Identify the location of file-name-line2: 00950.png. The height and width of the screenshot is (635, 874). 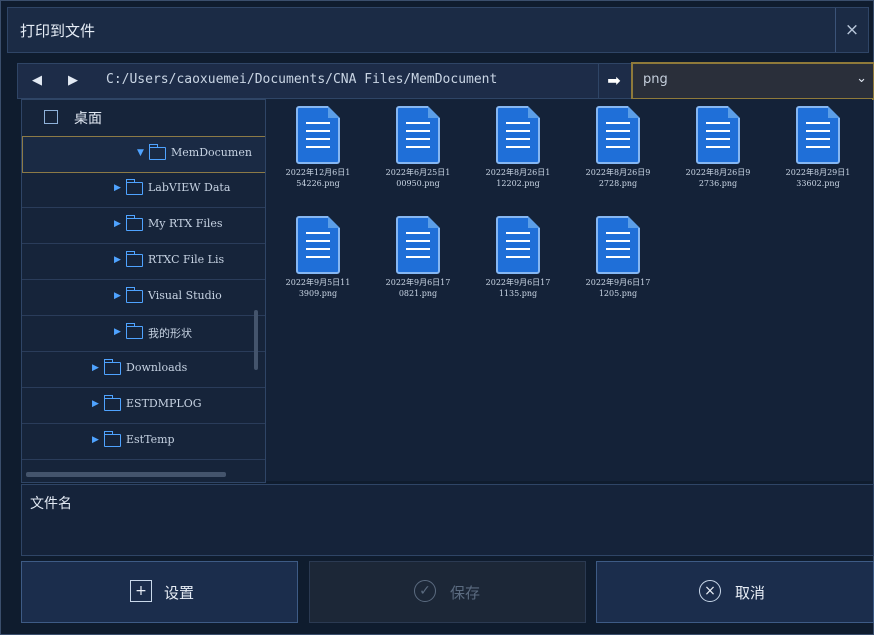
(418, 183).